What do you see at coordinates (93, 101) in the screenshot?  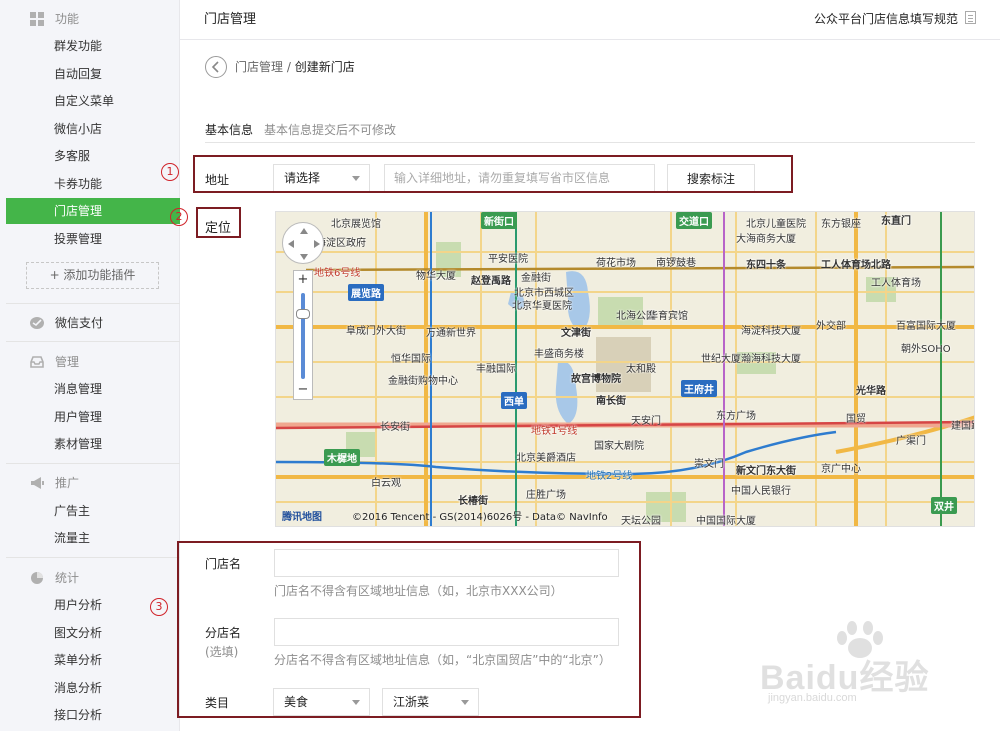 I see `sidebar-item-custom-menu: 自定义菜单` at bounding box center [93, 101].